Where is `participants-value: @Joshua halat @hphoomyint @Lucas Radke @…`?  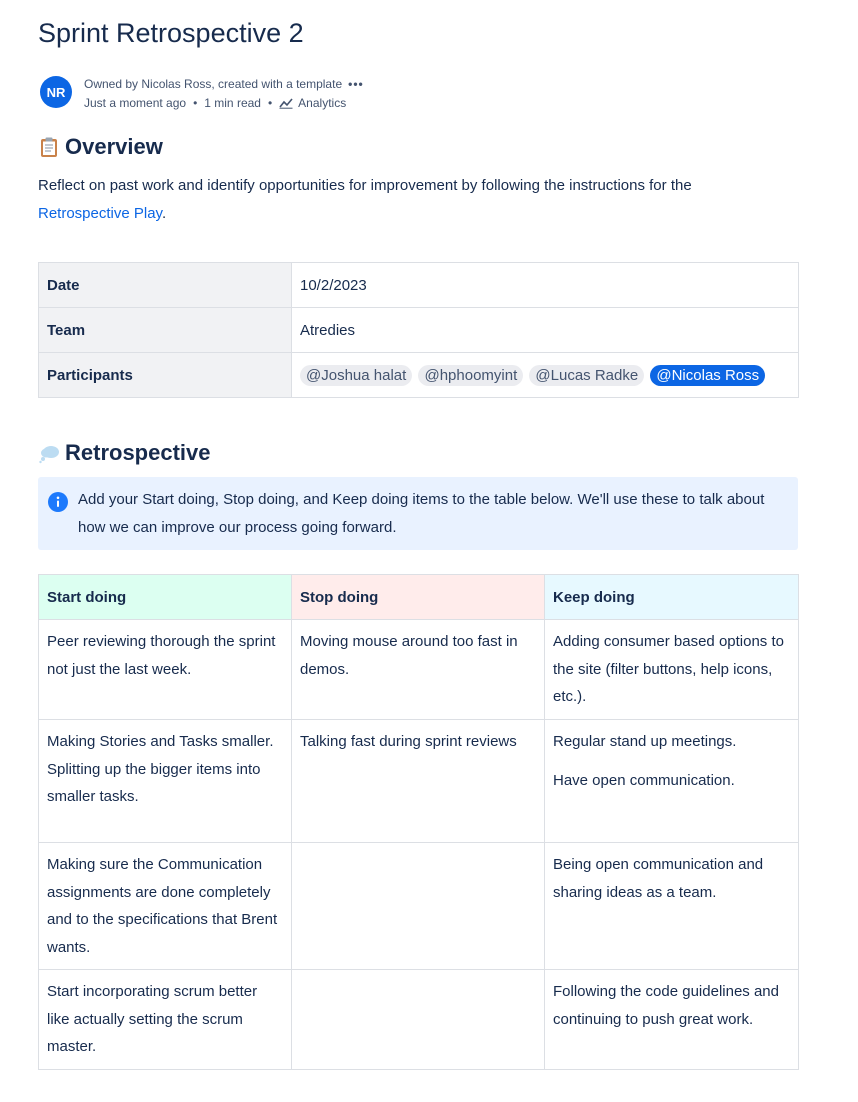 participants-value: @Joshua halat @hphoomyint @Lucas Radke @… is located at coordinates (545, 375).